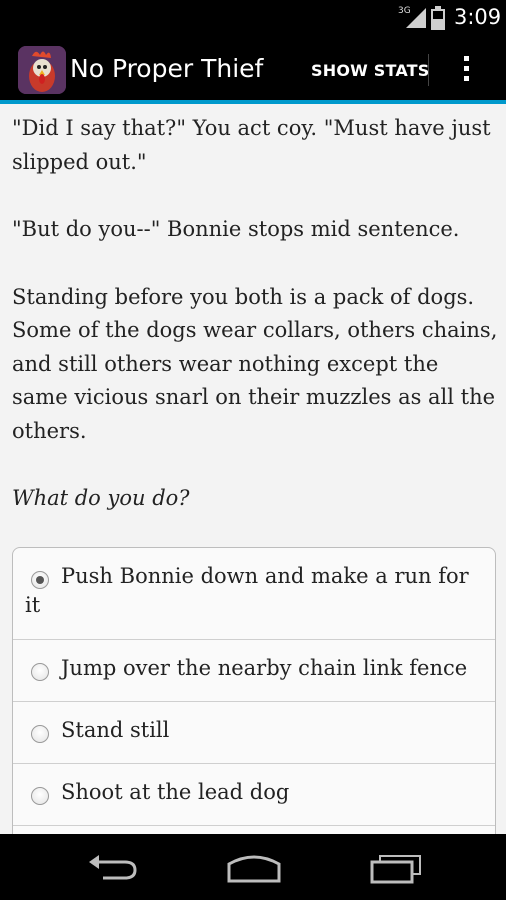 This screenshot has height=900, width=506. I want to click on navigation-bar, so click(253, 867).